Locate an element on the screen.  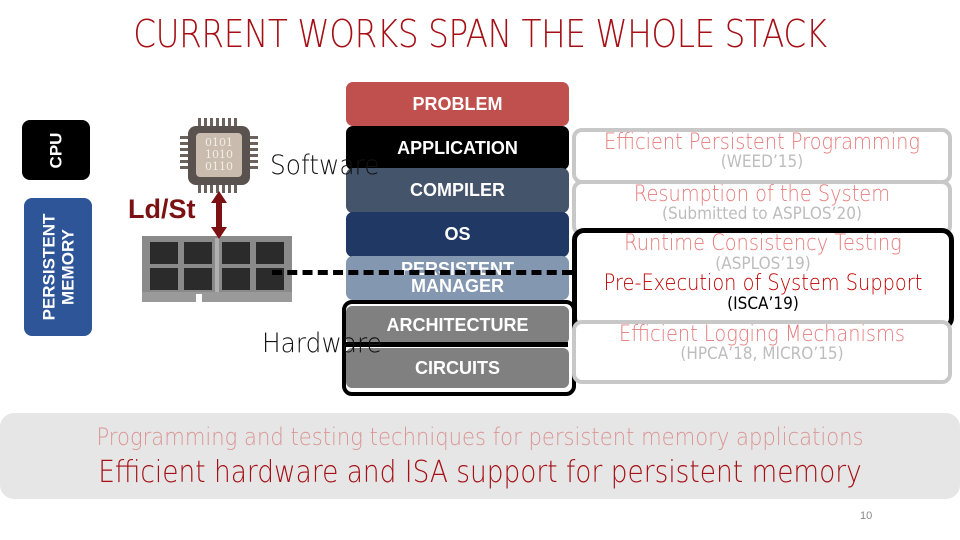
cpu-tag-label: CPU is located at coordinates (56, 150).